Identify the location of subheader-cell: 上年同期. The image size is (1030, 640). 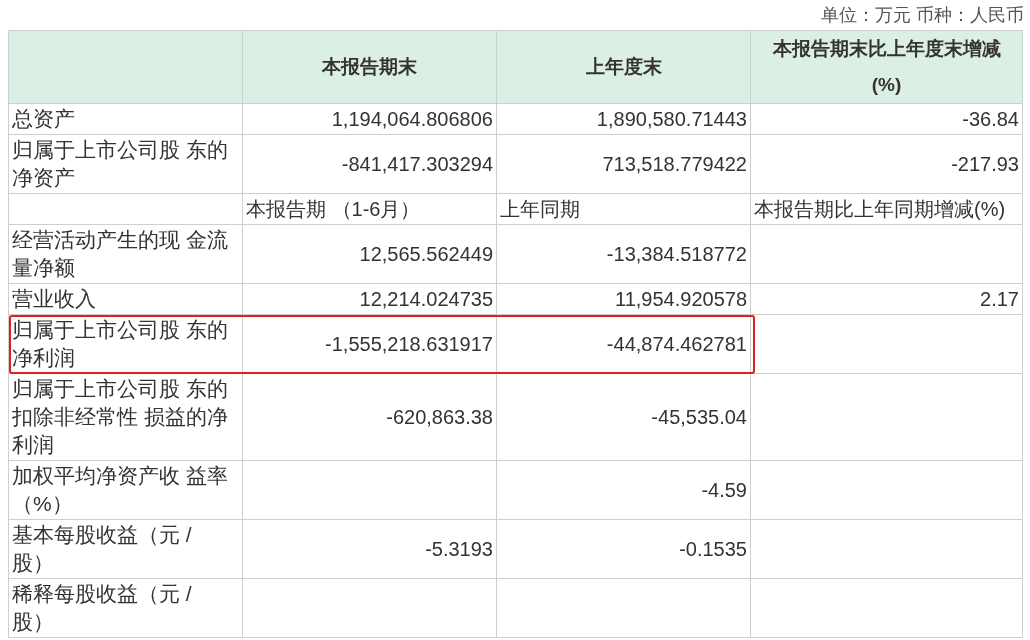
(623, 209).